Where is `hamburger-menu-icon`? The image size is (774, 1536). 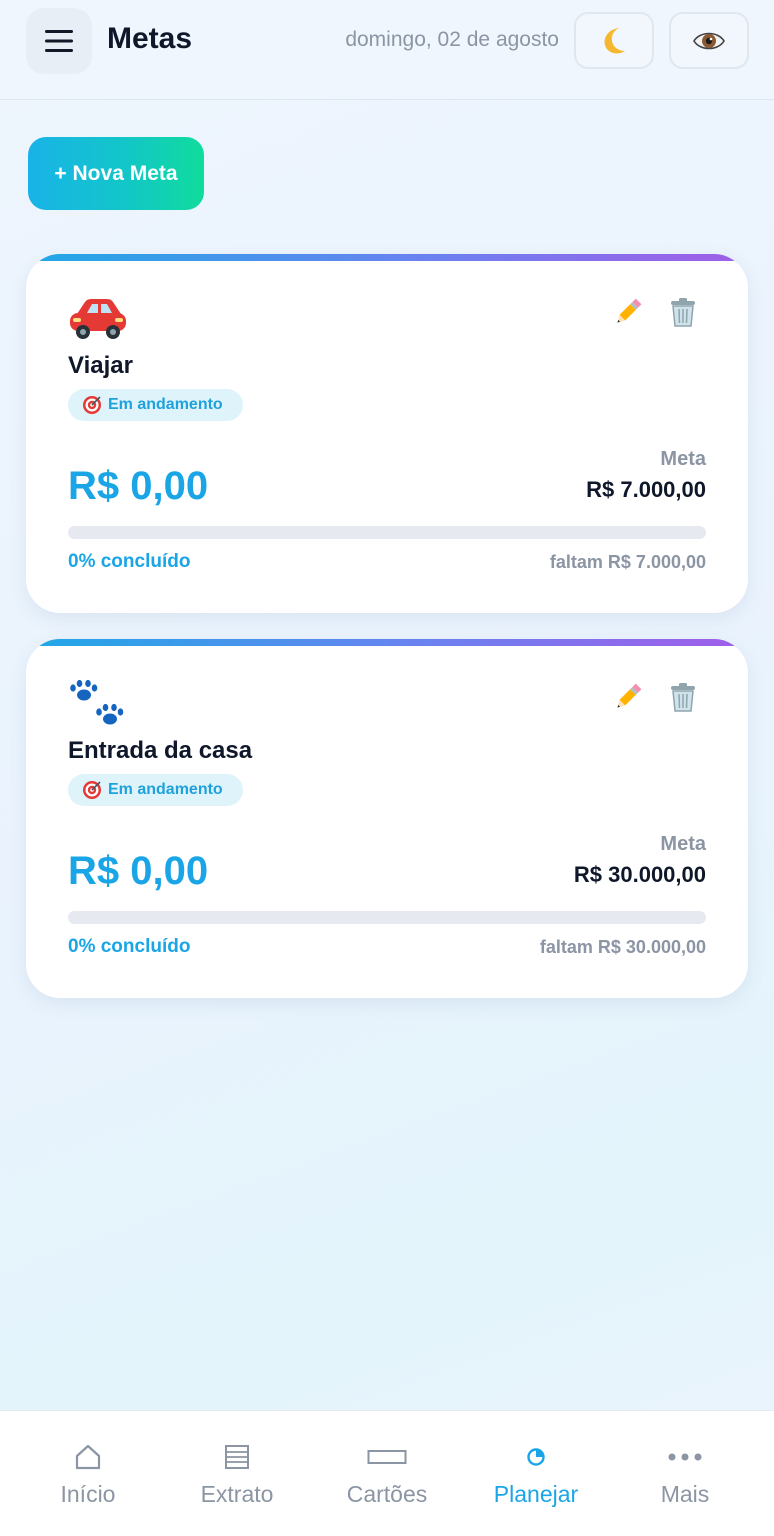
hamburger-menu-icon is located at coordinates (59, 41).